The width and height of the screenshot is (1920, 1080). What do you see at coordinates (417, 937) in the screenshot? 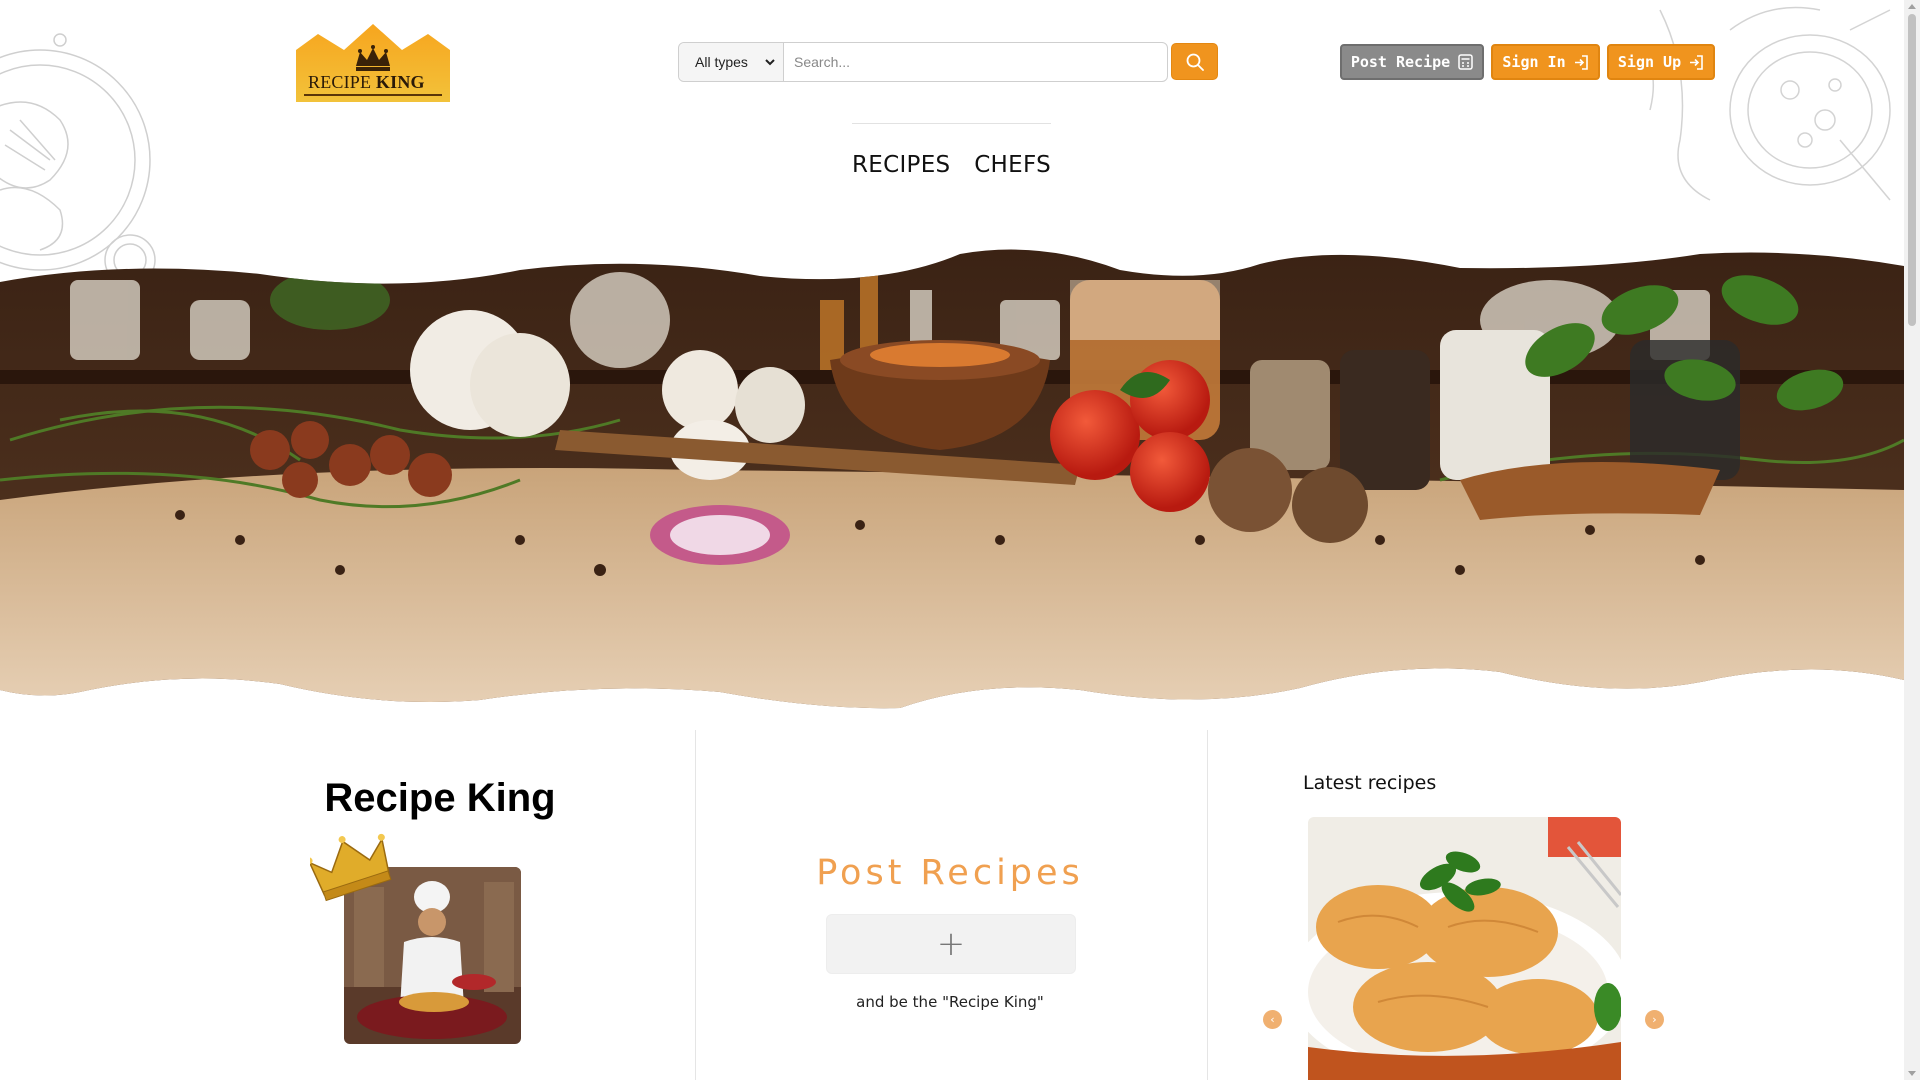
I see `chef-portrait-group` at bounding box center [417, 937].